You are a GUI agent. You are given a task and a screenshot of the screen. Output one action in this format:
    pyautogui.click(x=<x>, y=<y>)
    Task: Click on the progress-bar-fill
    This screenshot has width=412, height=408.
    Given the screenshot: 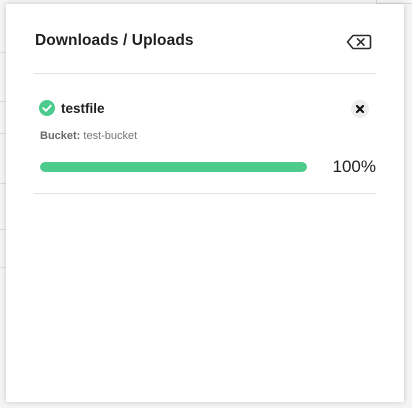 What is the action you would take?
    pyautogui.click(x=173, y=167)
    